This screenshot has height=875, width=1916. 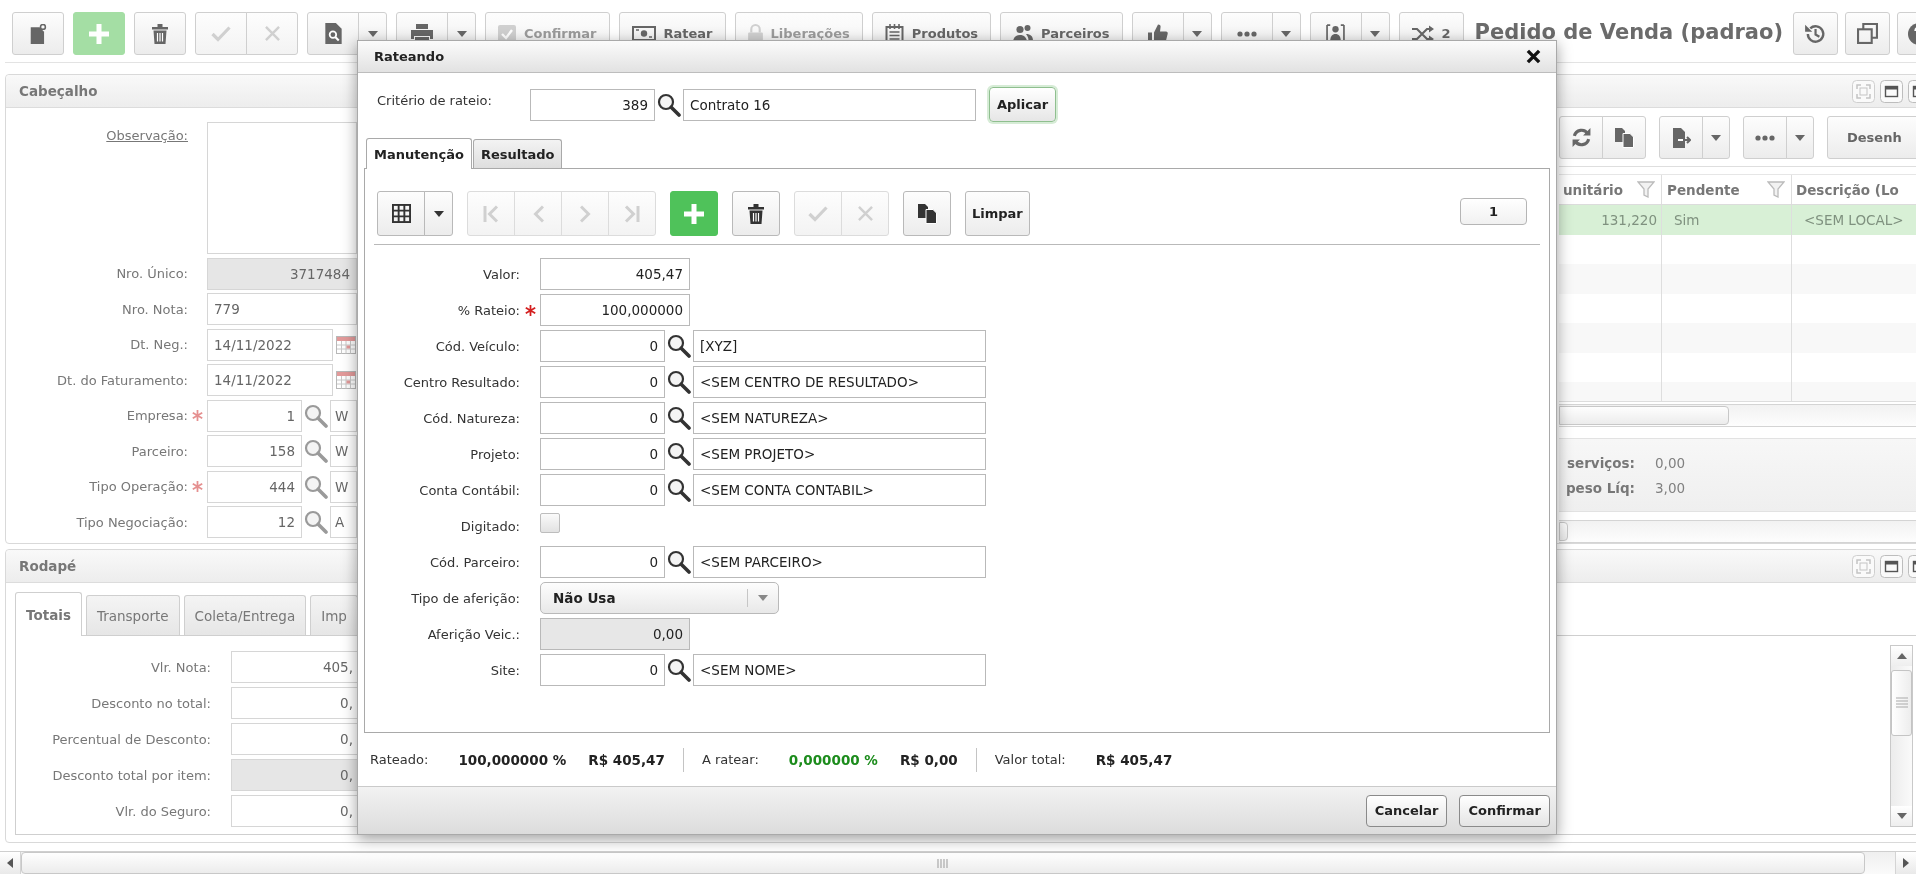 I want to click on scroll-up-button, so click(x=1901, y=656).